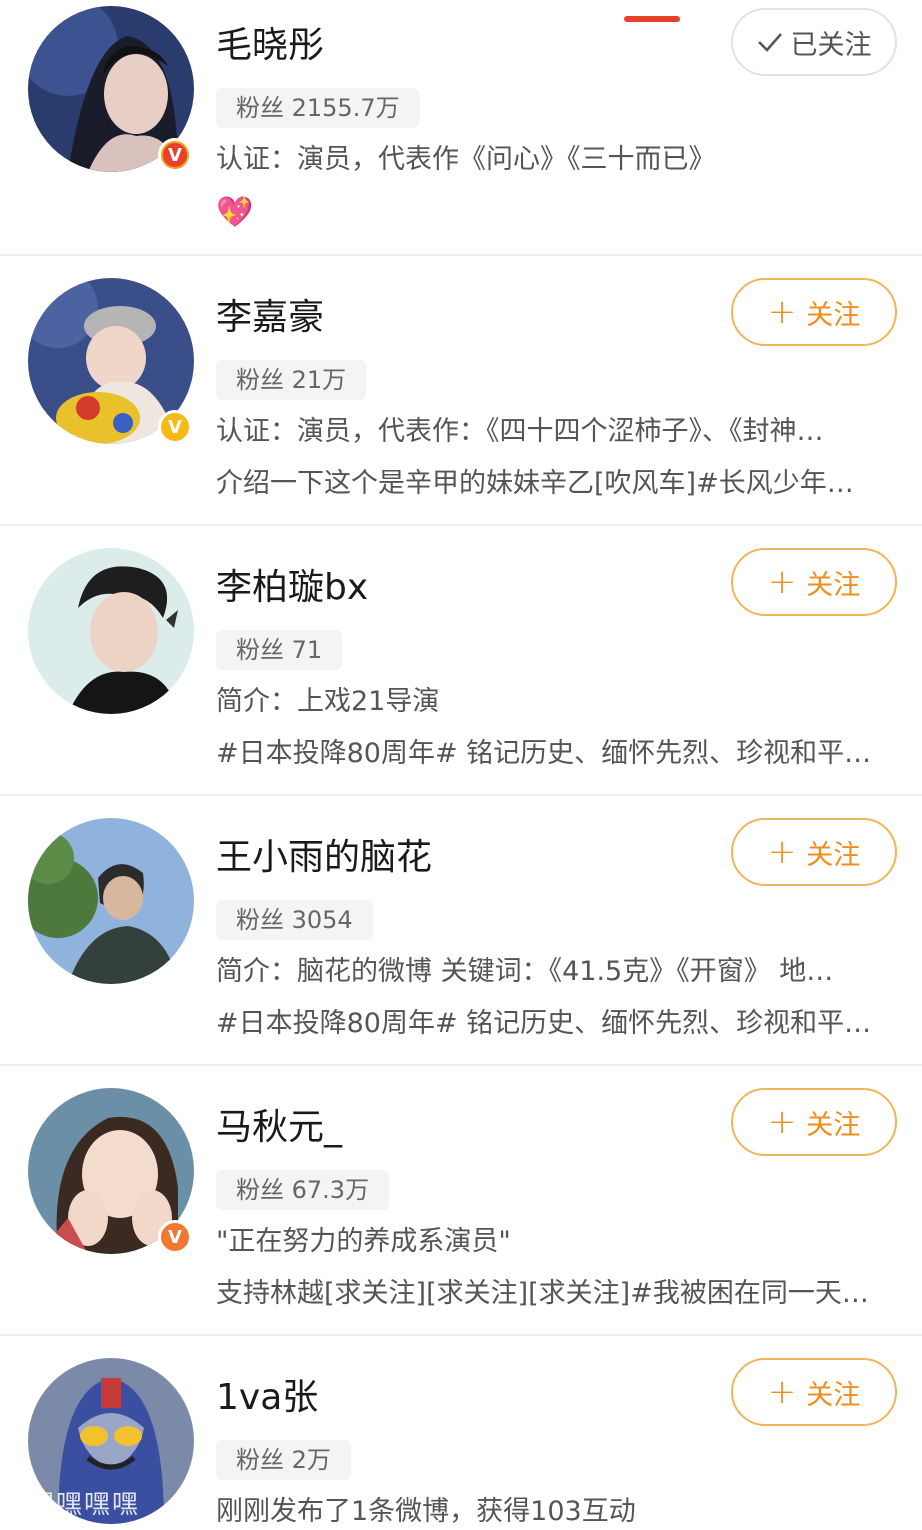 The height and width of the screenshot is (1530, 922). Describe the element at coordinates (292, 588) in the screenshot. I see `user-name: 李柏璇bx` at that location.